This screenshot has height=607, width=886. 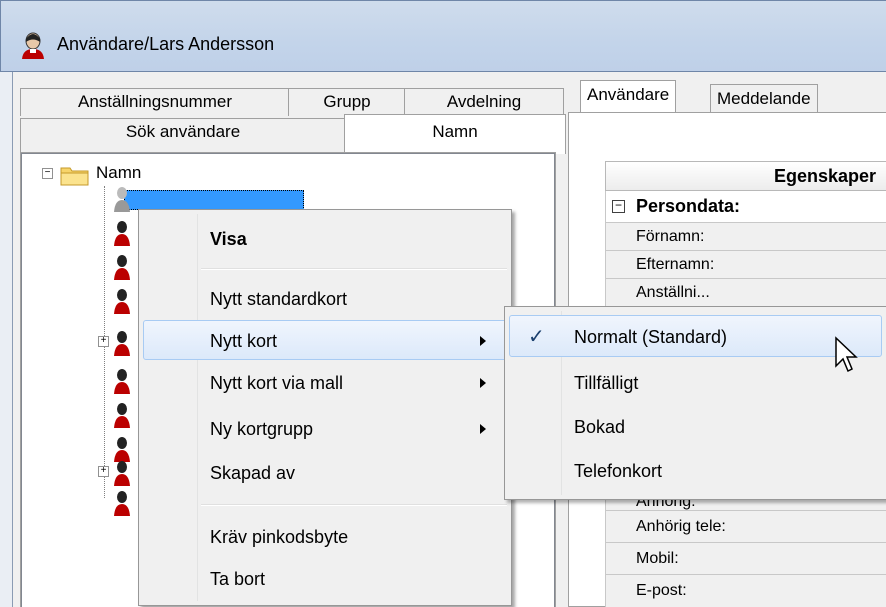 I want to click on menu-item-visa: Visa, so click(x=325, y=238).